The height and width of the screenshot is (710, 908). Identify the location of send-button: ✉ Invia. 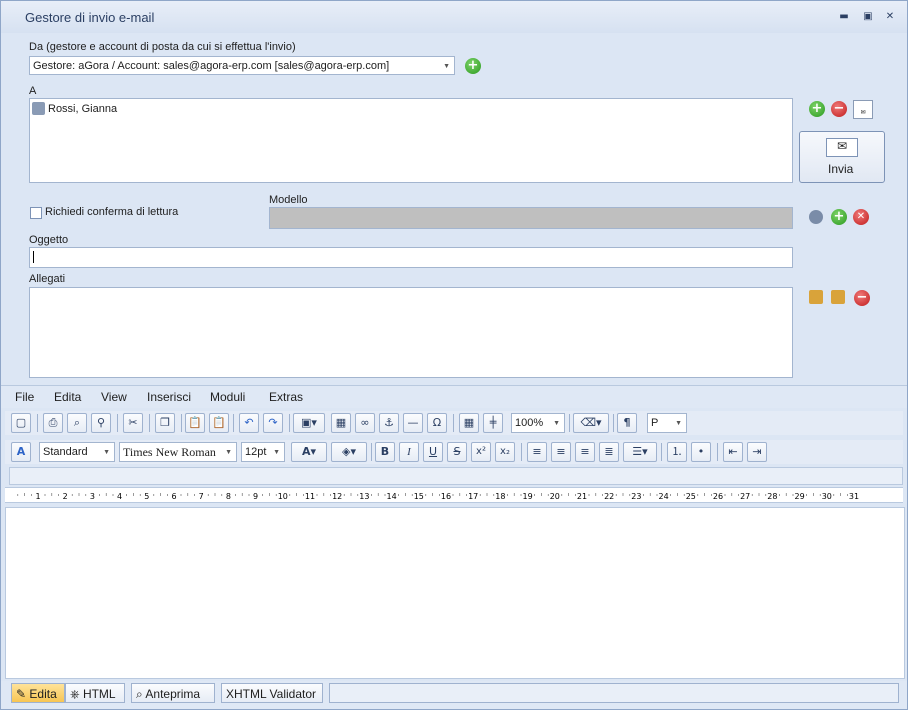
(842, 157).